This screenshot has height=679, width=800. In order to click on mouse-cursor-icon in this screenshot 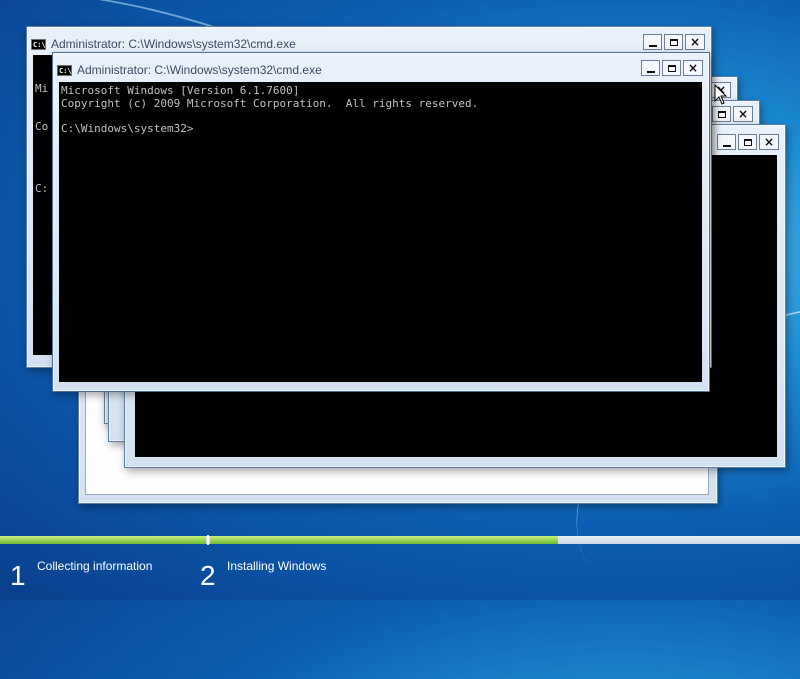, I will do `click(721, 94)`.